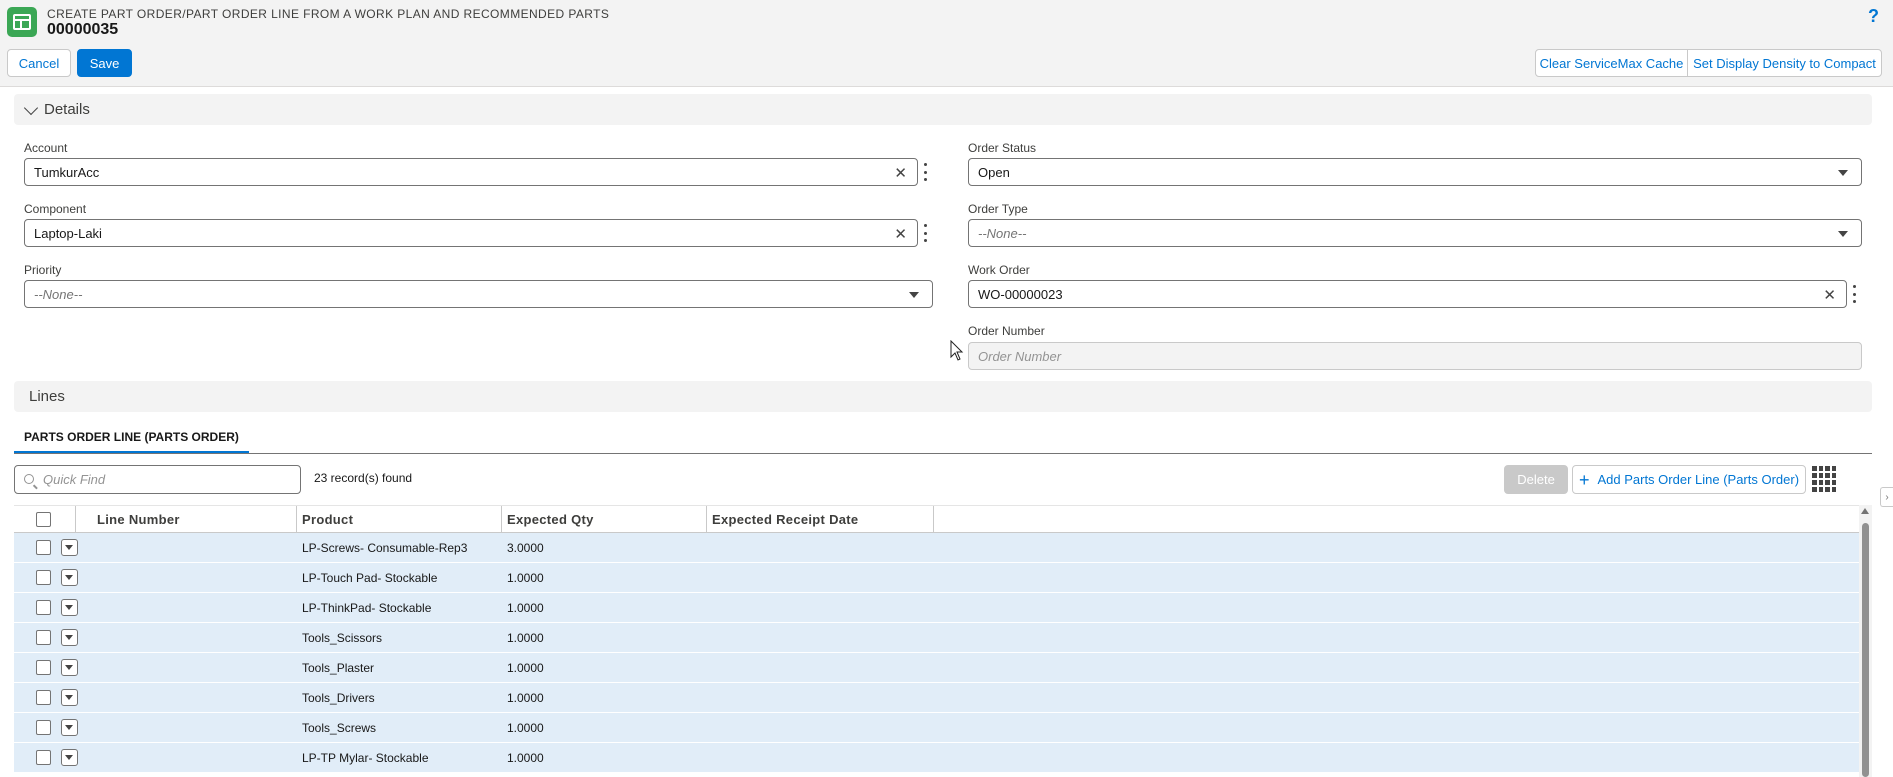  I want to click on cancel-button: Cancel, so click(39, 63).